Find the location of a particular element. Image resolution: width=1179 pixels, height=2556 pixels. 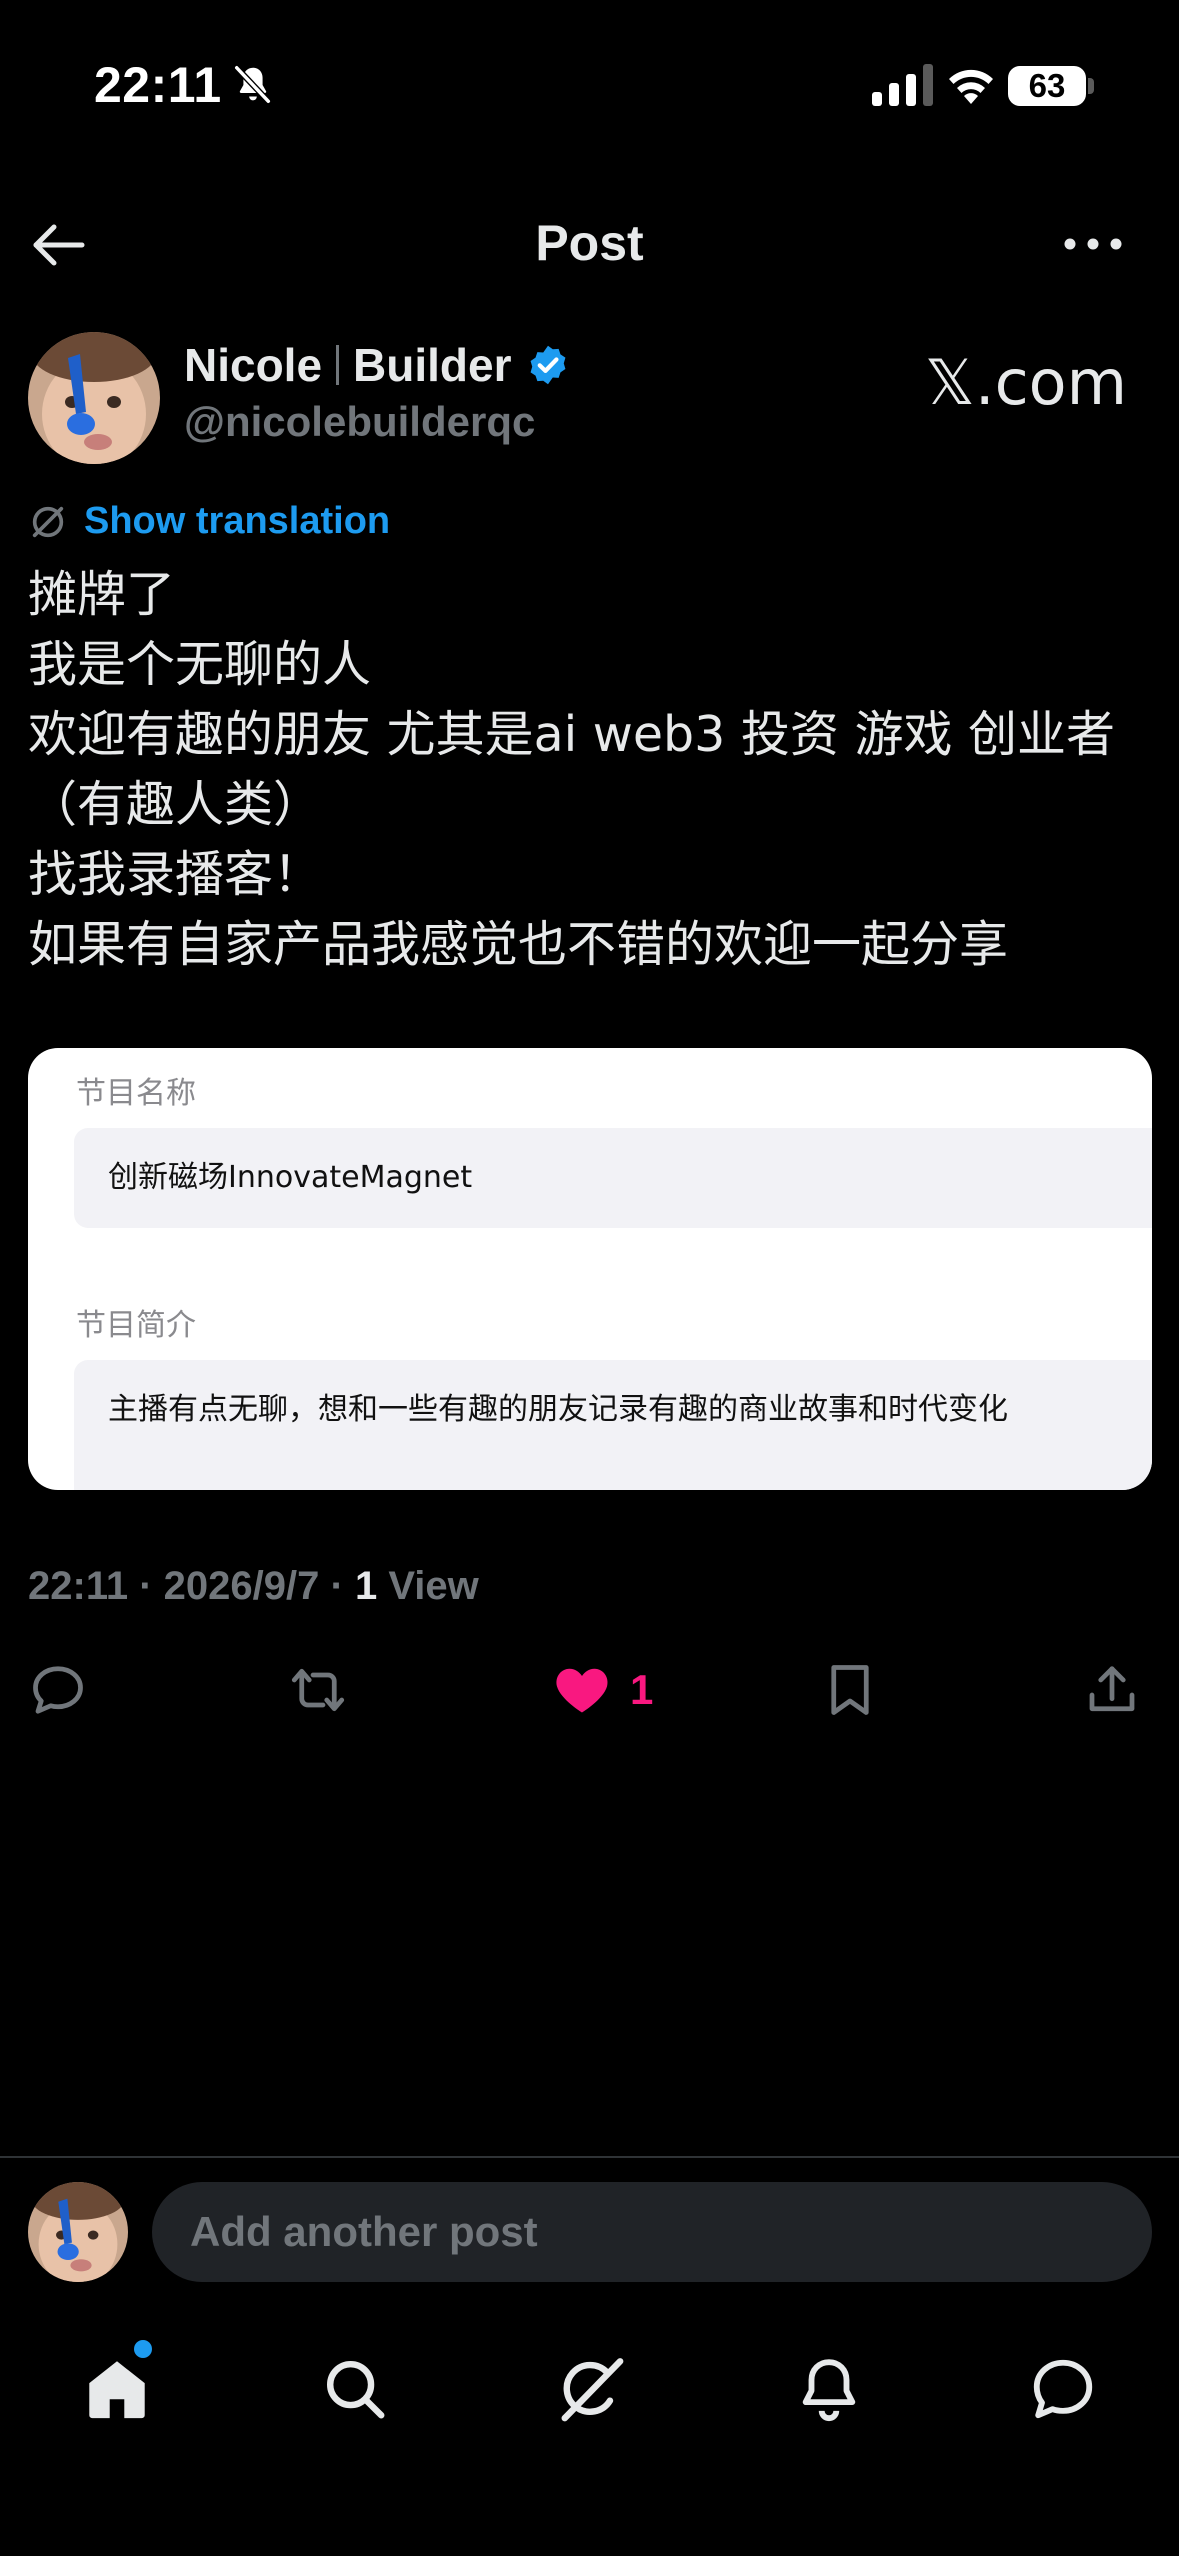

post-date: 2026/9/7 is located at coordinates (241, 1586).